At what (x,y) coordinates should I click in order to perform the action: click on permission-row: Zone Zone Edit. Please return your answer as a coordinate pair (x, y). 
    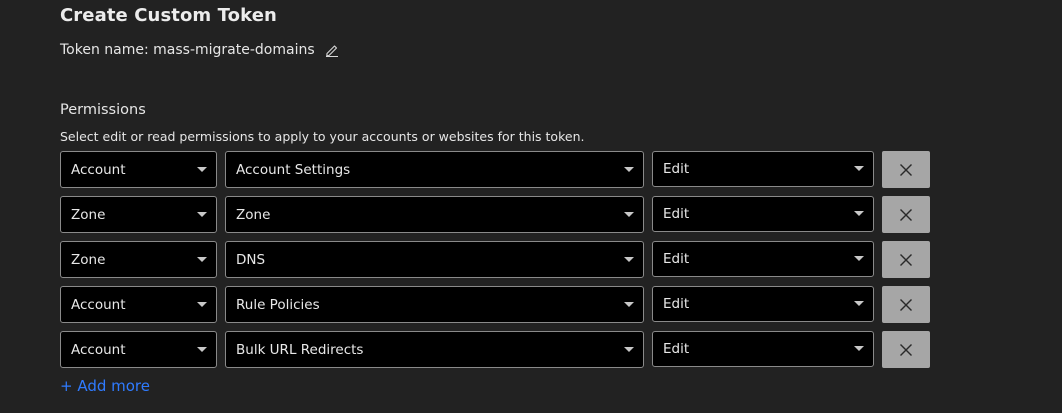
    Looking at the image, I should click on (495, 214).